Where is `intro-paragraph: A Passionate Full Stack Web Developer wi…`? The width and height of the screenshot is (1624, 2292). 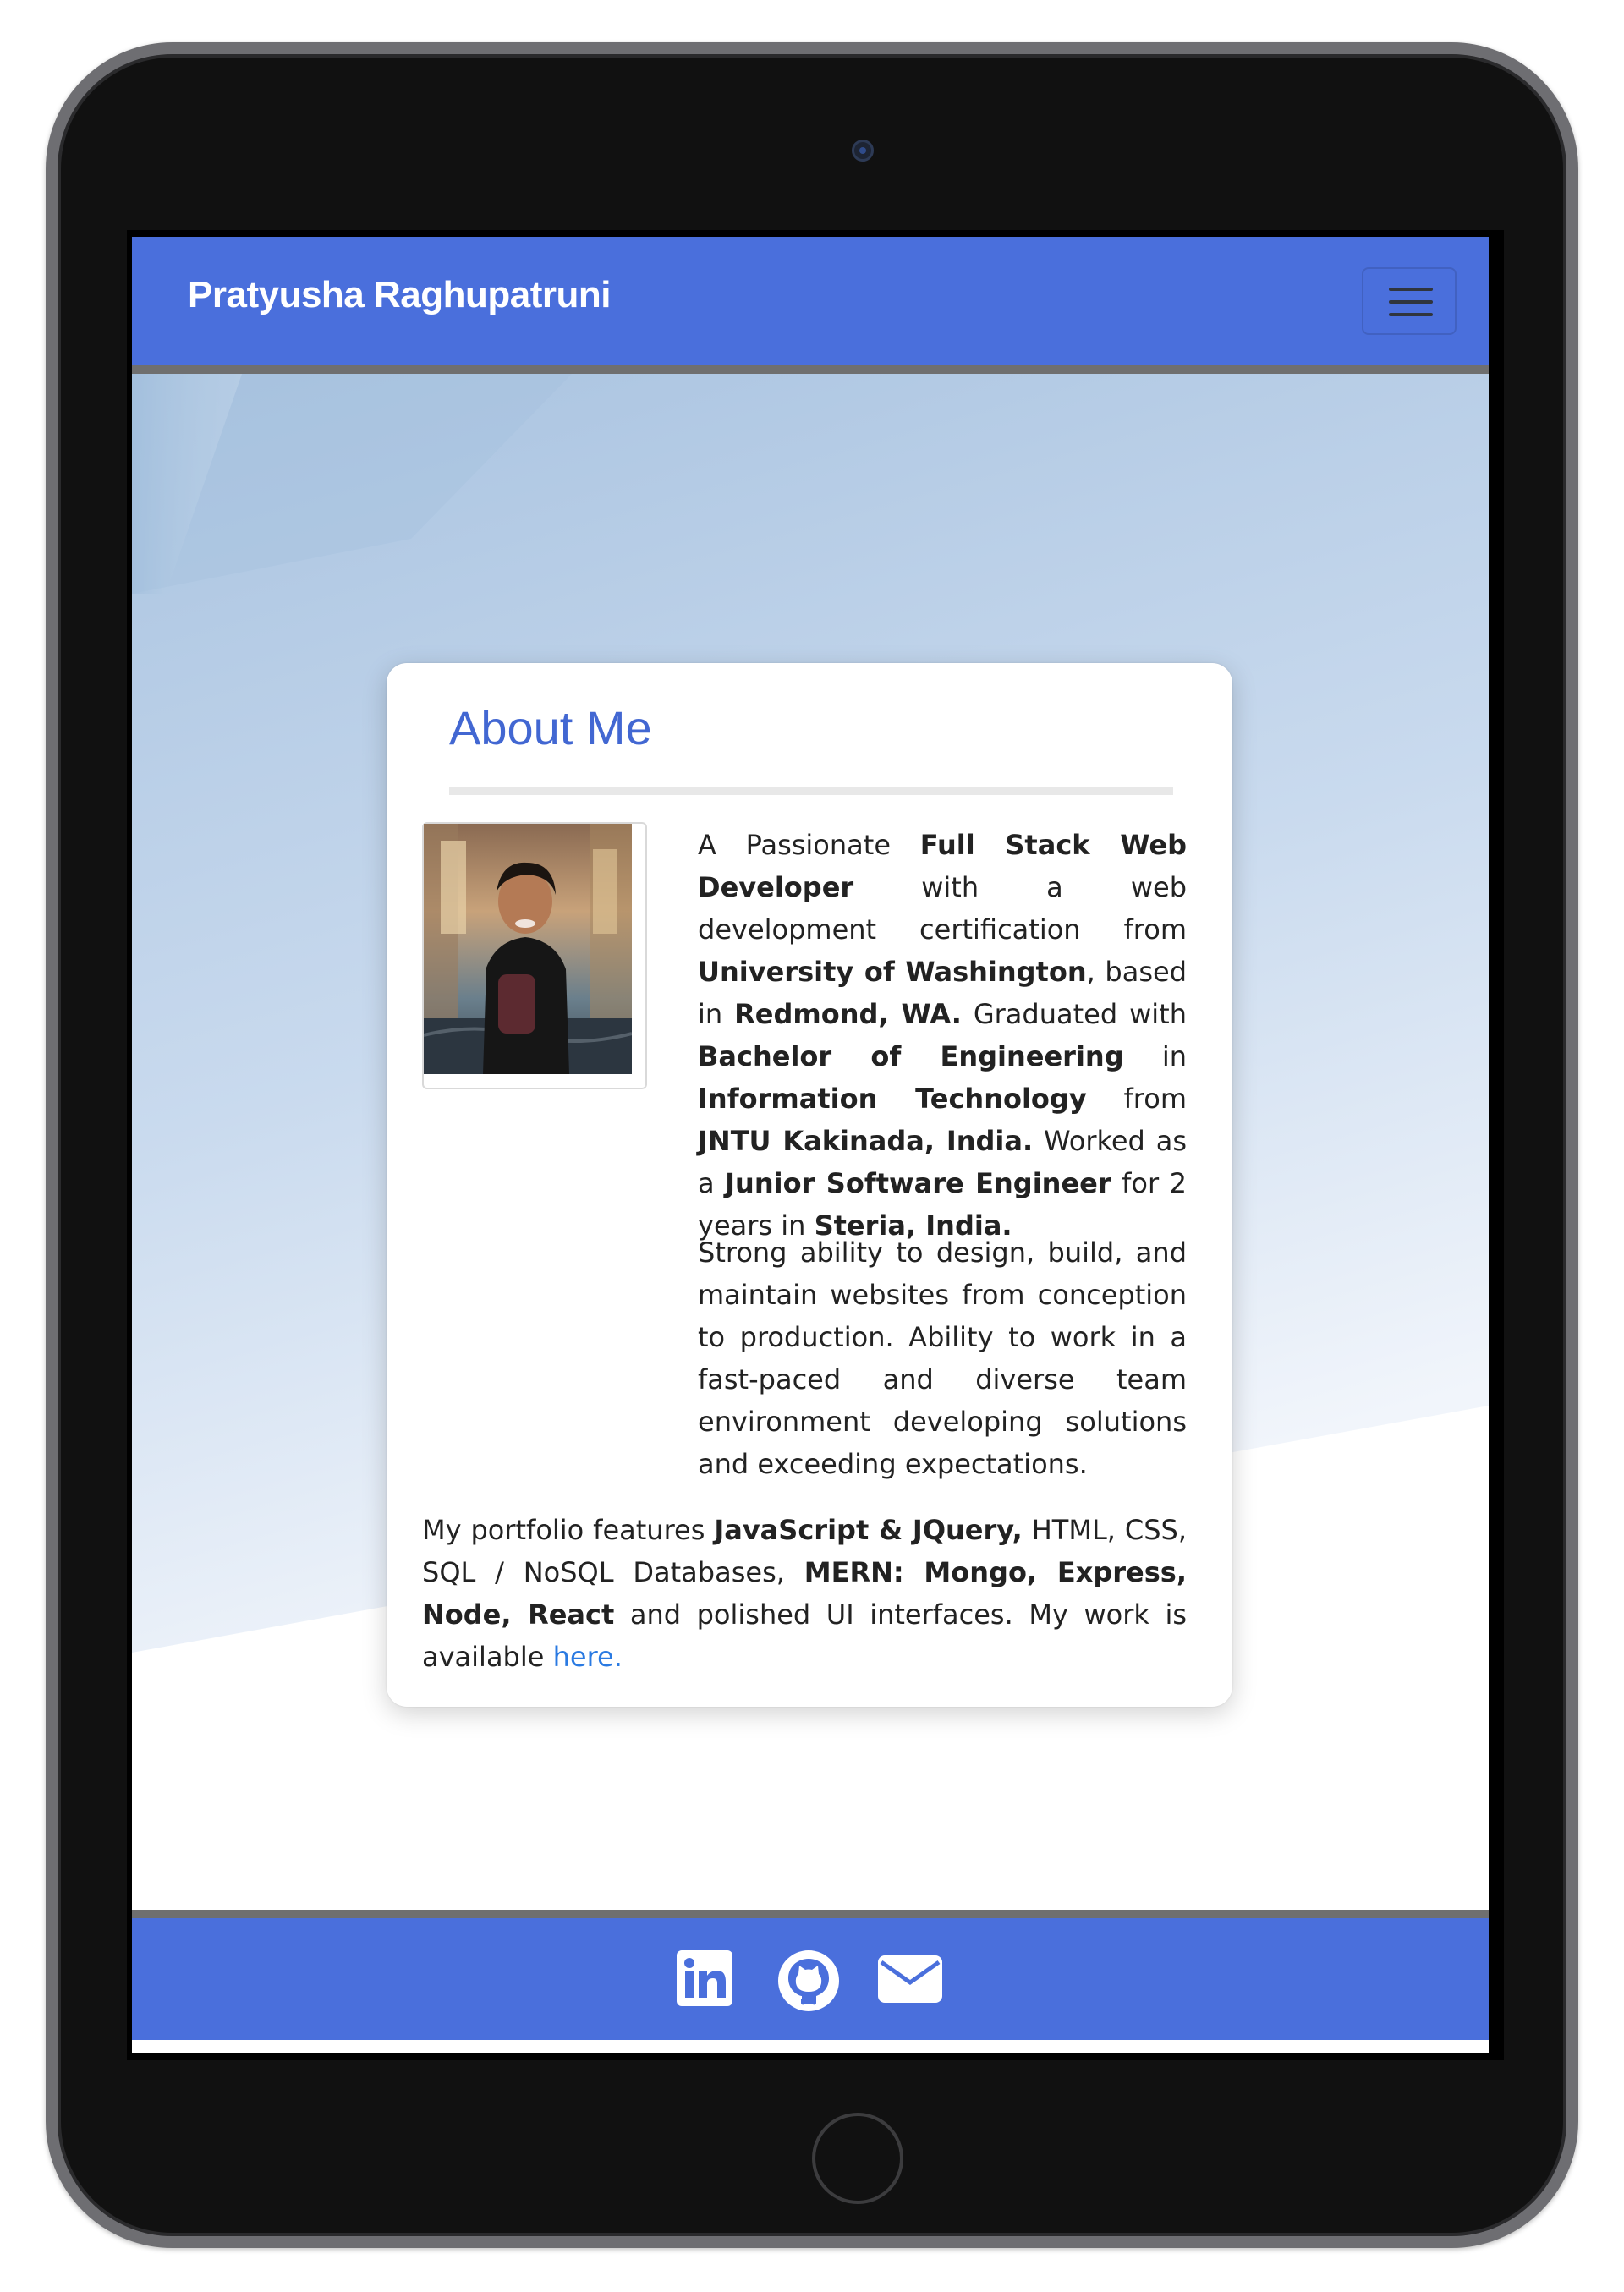
intro-paragraph: A Passionate Full Stack Web Developer wi… is located at coordinates (943, 1035).